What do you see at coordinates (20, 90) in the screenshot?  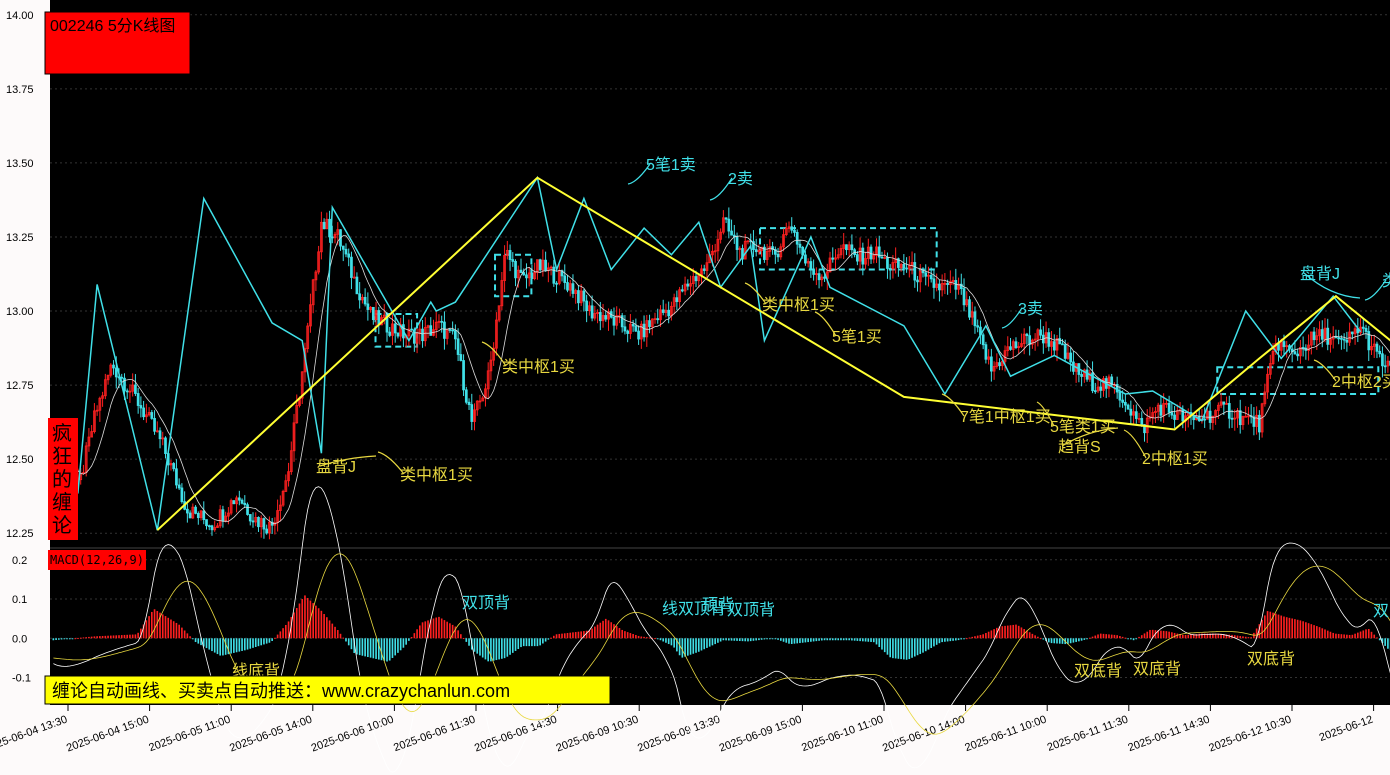 I see `price-tick-label: 13.75` at bounding box center [20, 90].